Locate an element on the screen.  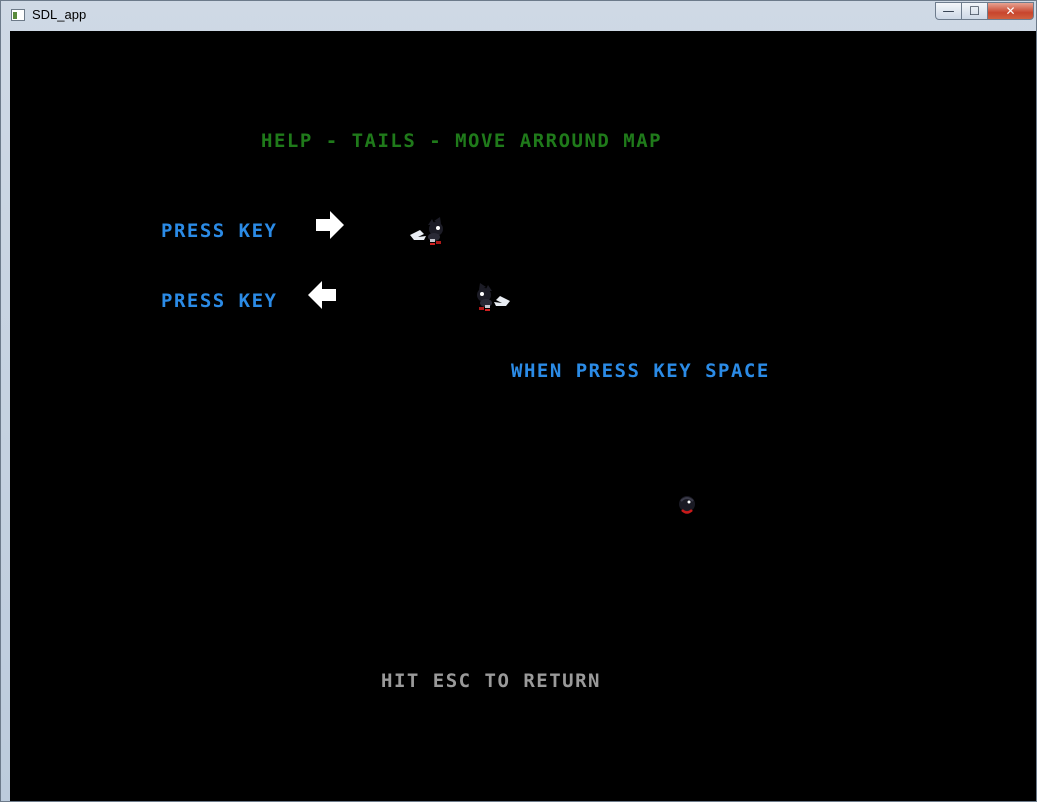
window-title: SDL_app is located at coordinates (59, 14).